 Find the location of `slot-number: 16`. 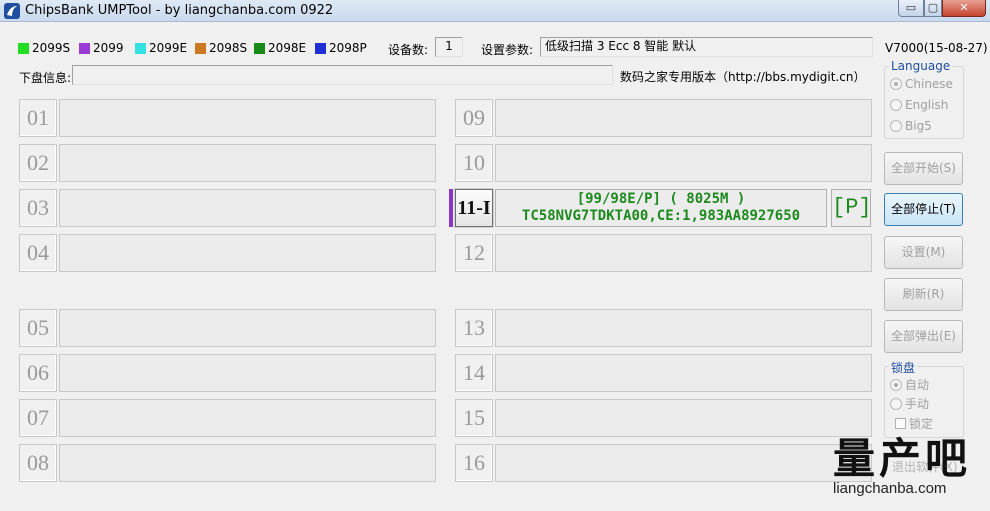

slot-number: 16 is located at coordinates (474, 463).